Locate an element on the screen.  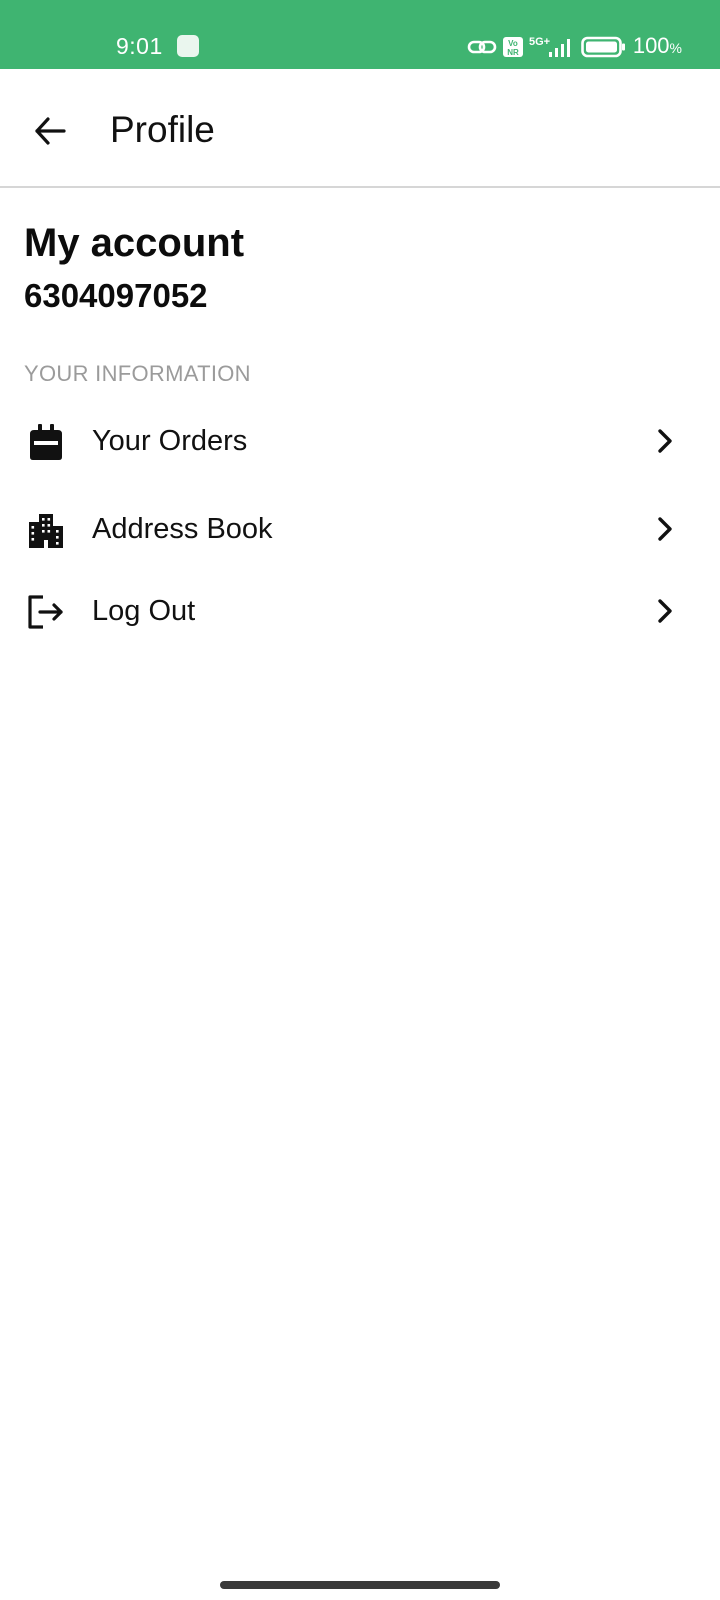
account-heading: My account is located at coordinates (134, 243).